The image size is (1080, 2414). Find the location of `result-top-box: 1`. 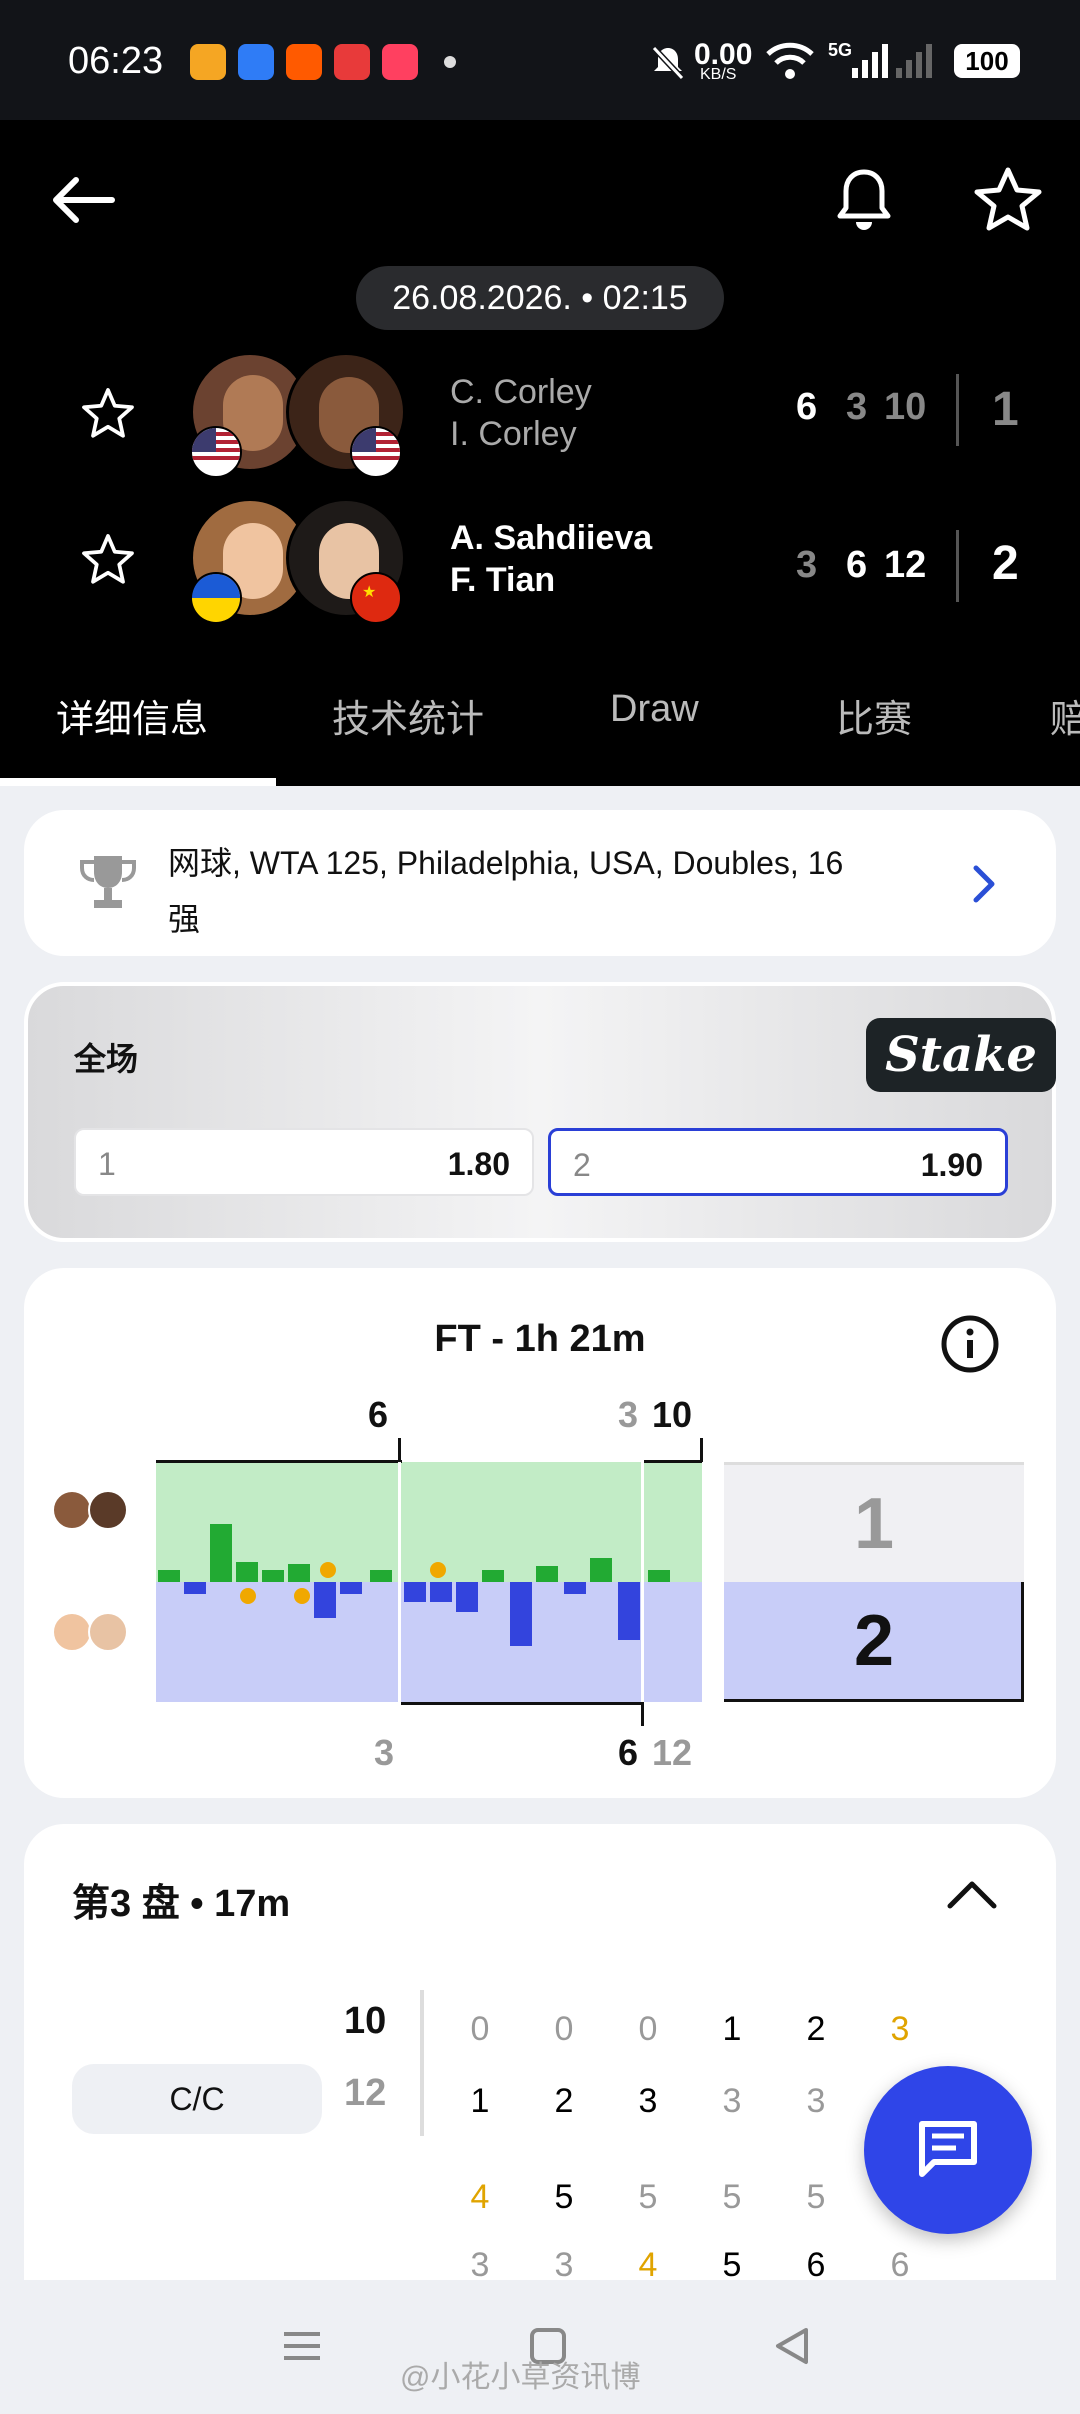

result-top-box: 1 is located at coordinates (874, 1522).